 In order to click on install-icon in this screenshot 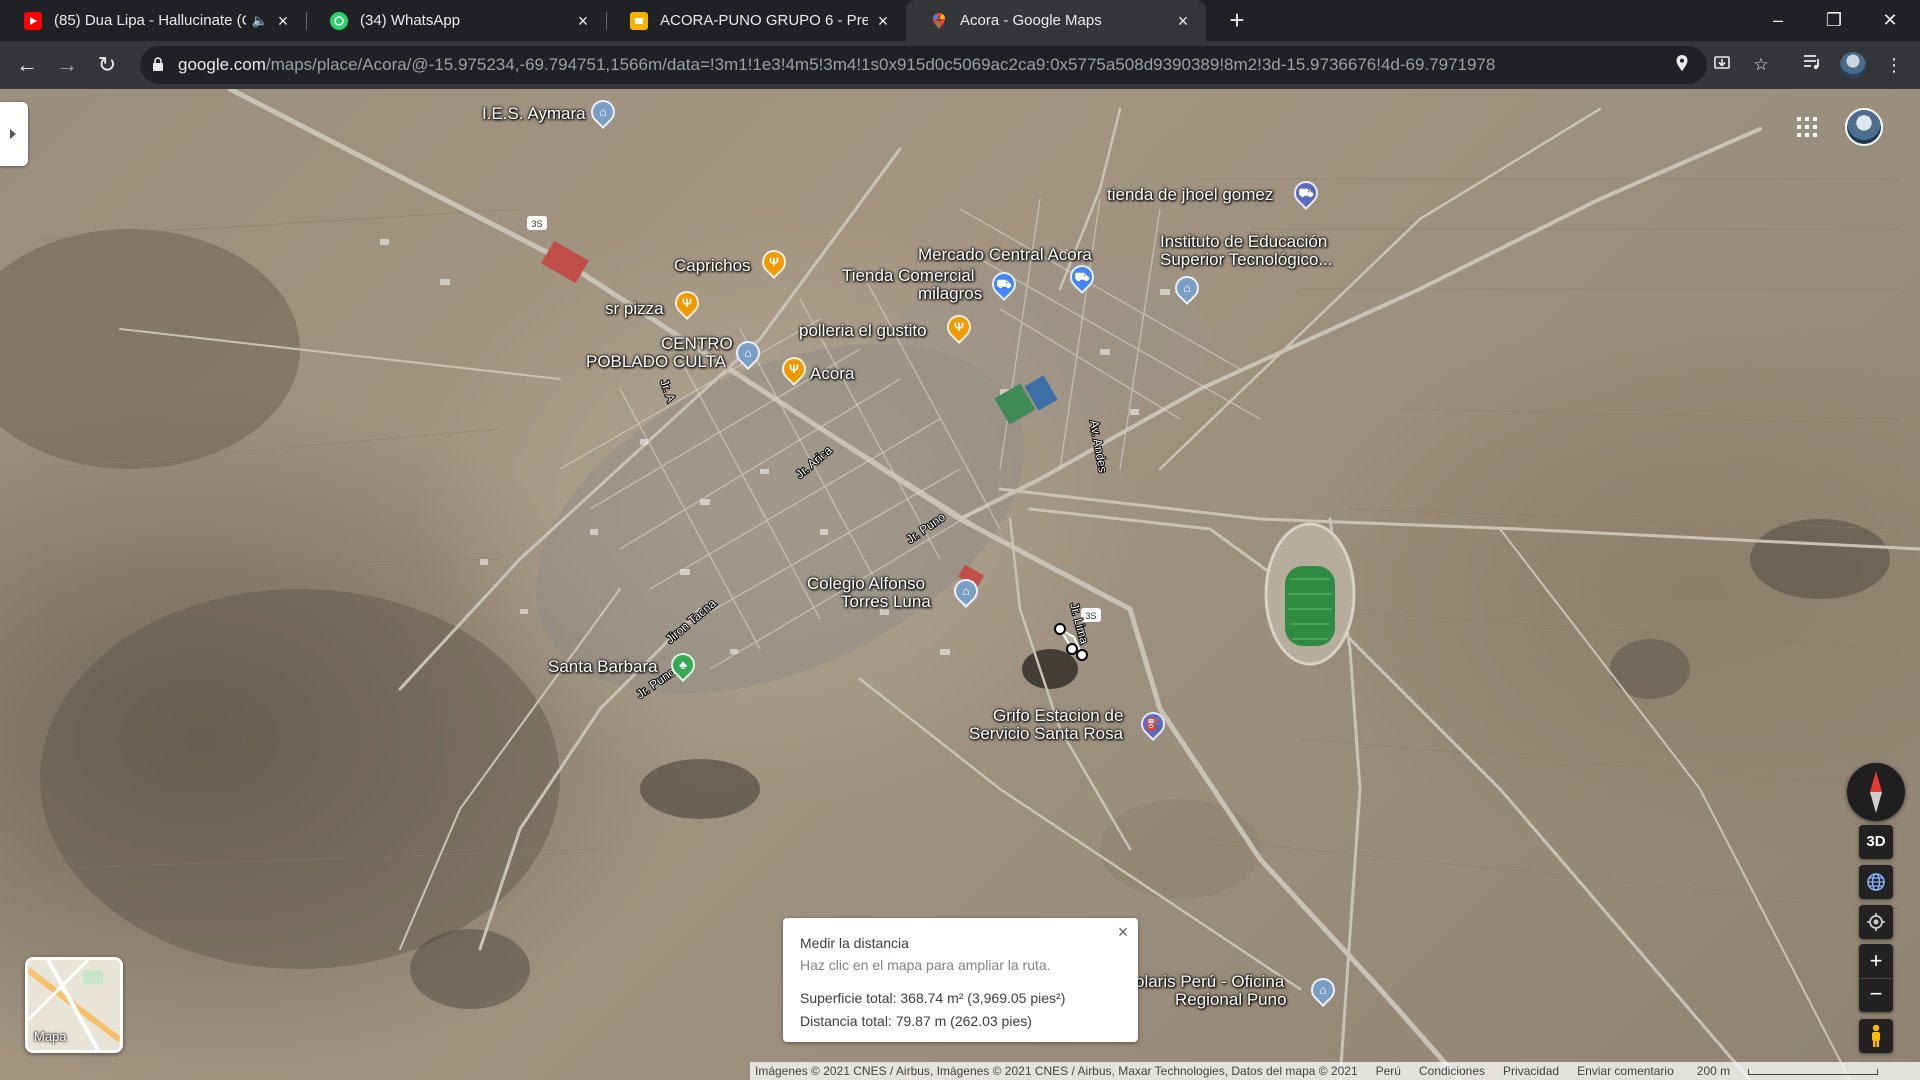, I will do `click(1722, 65)`.